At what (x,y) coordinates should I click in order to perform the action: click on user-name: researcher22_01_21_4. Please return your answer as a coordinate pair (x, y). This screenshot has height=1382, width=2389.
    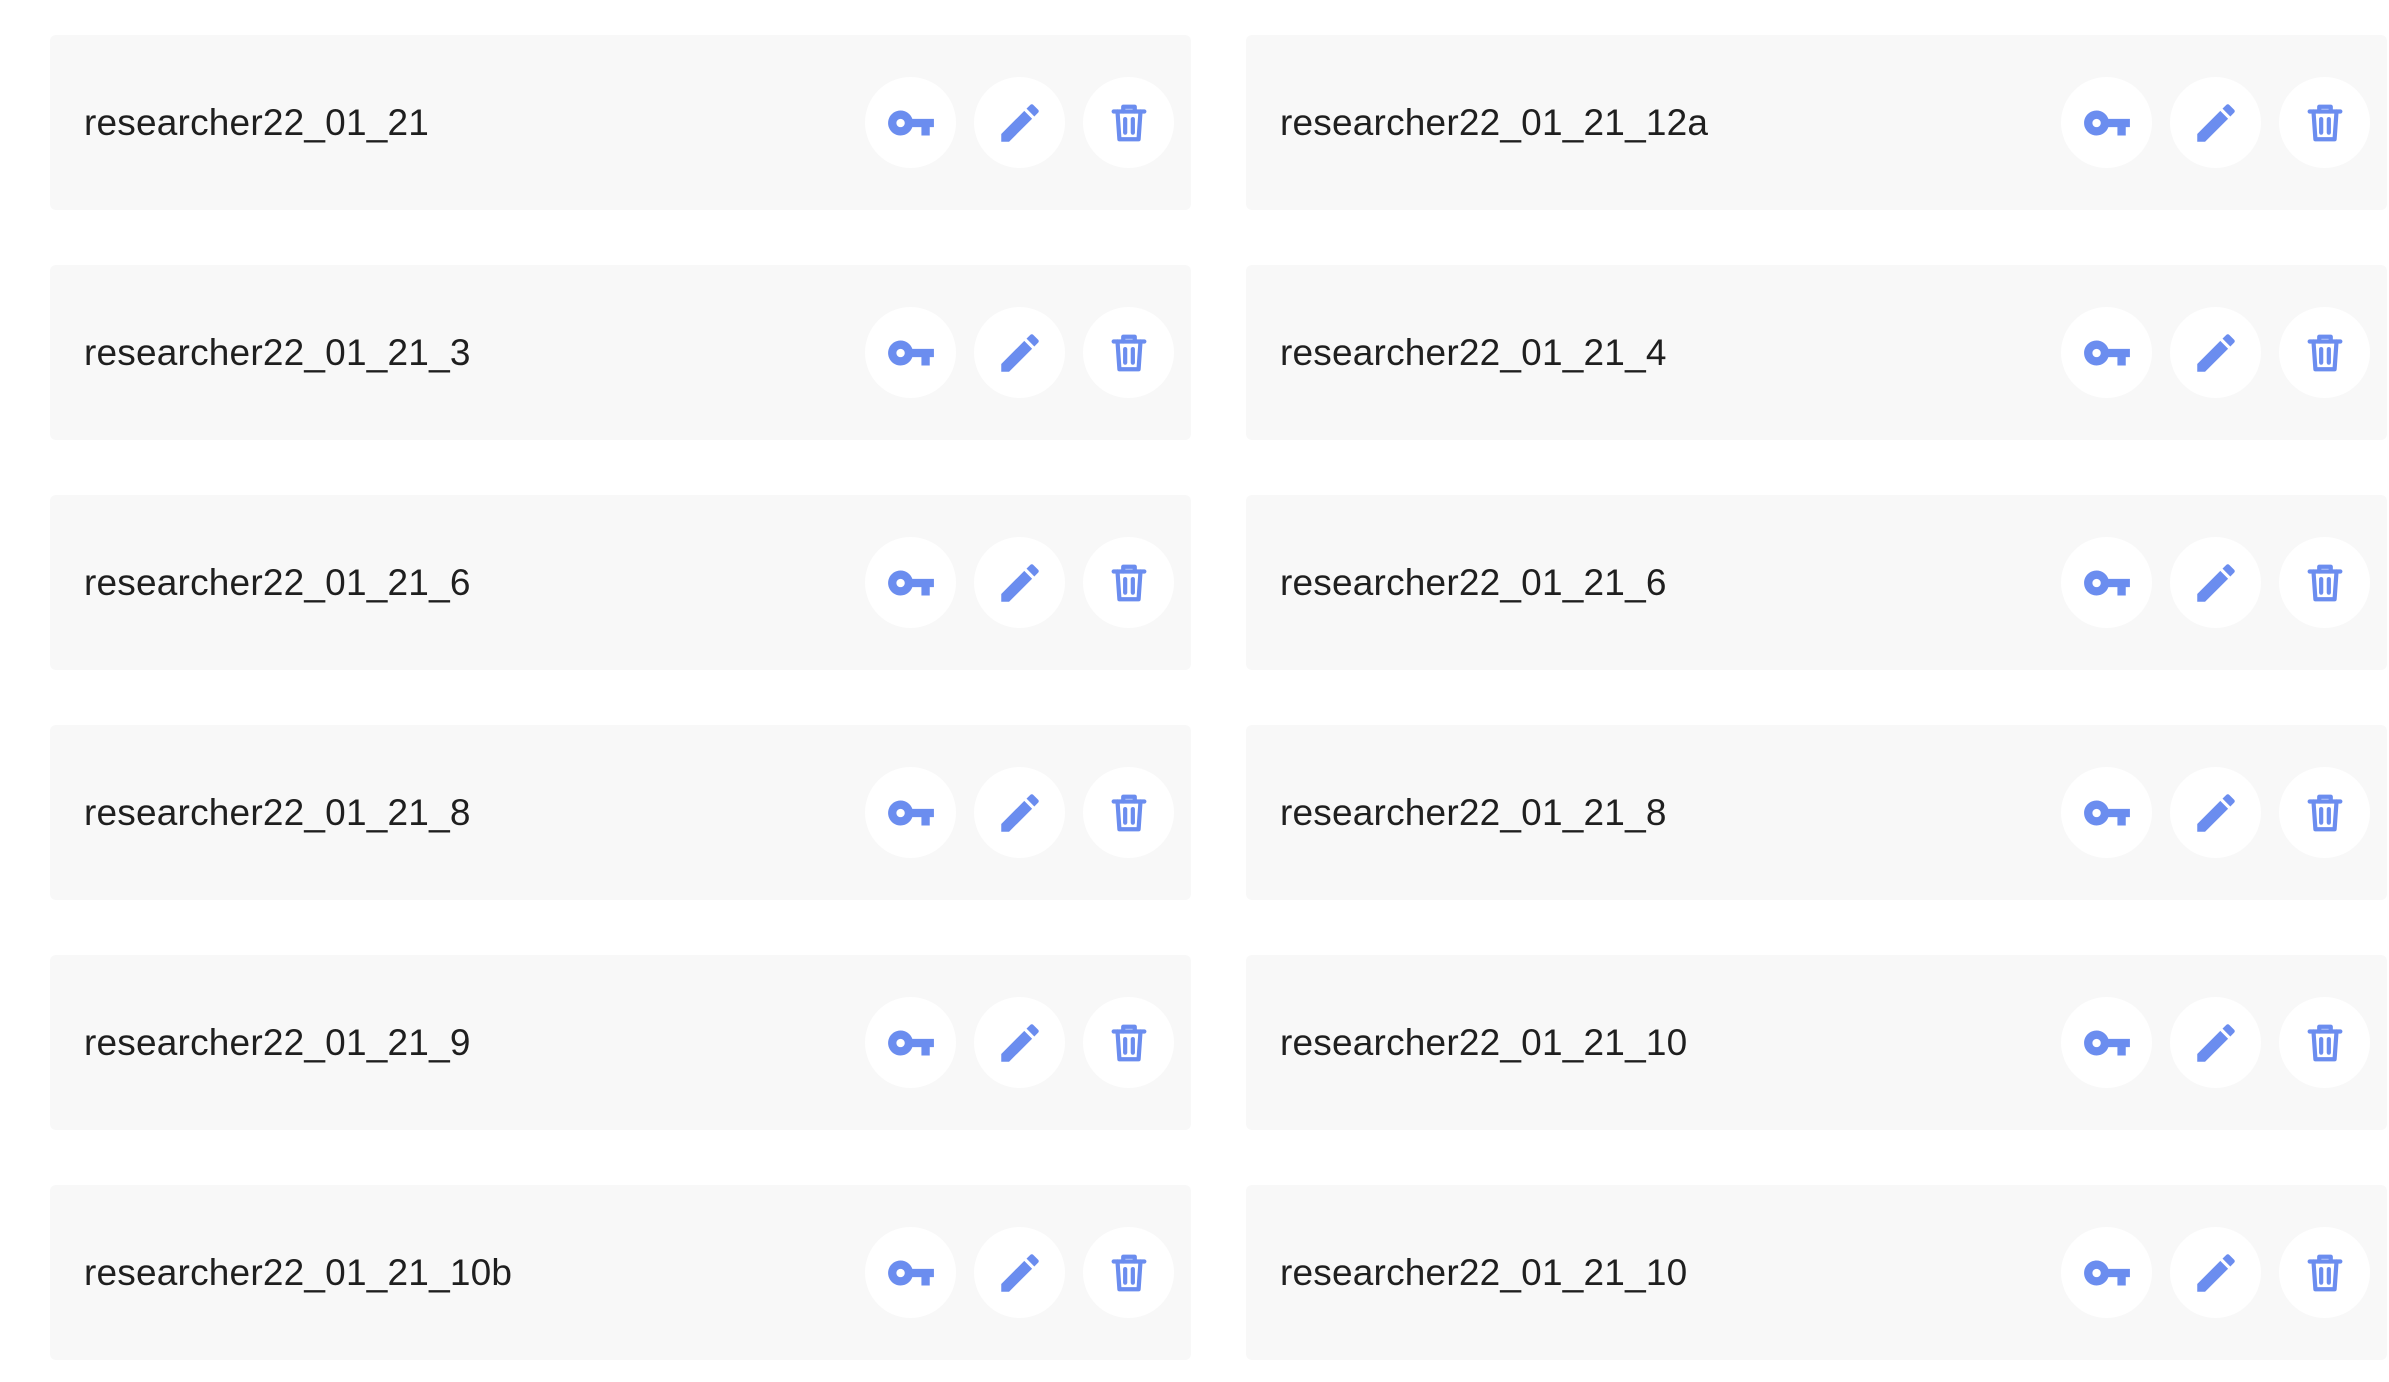
    Looking at the image, I should click on (1473, 352).